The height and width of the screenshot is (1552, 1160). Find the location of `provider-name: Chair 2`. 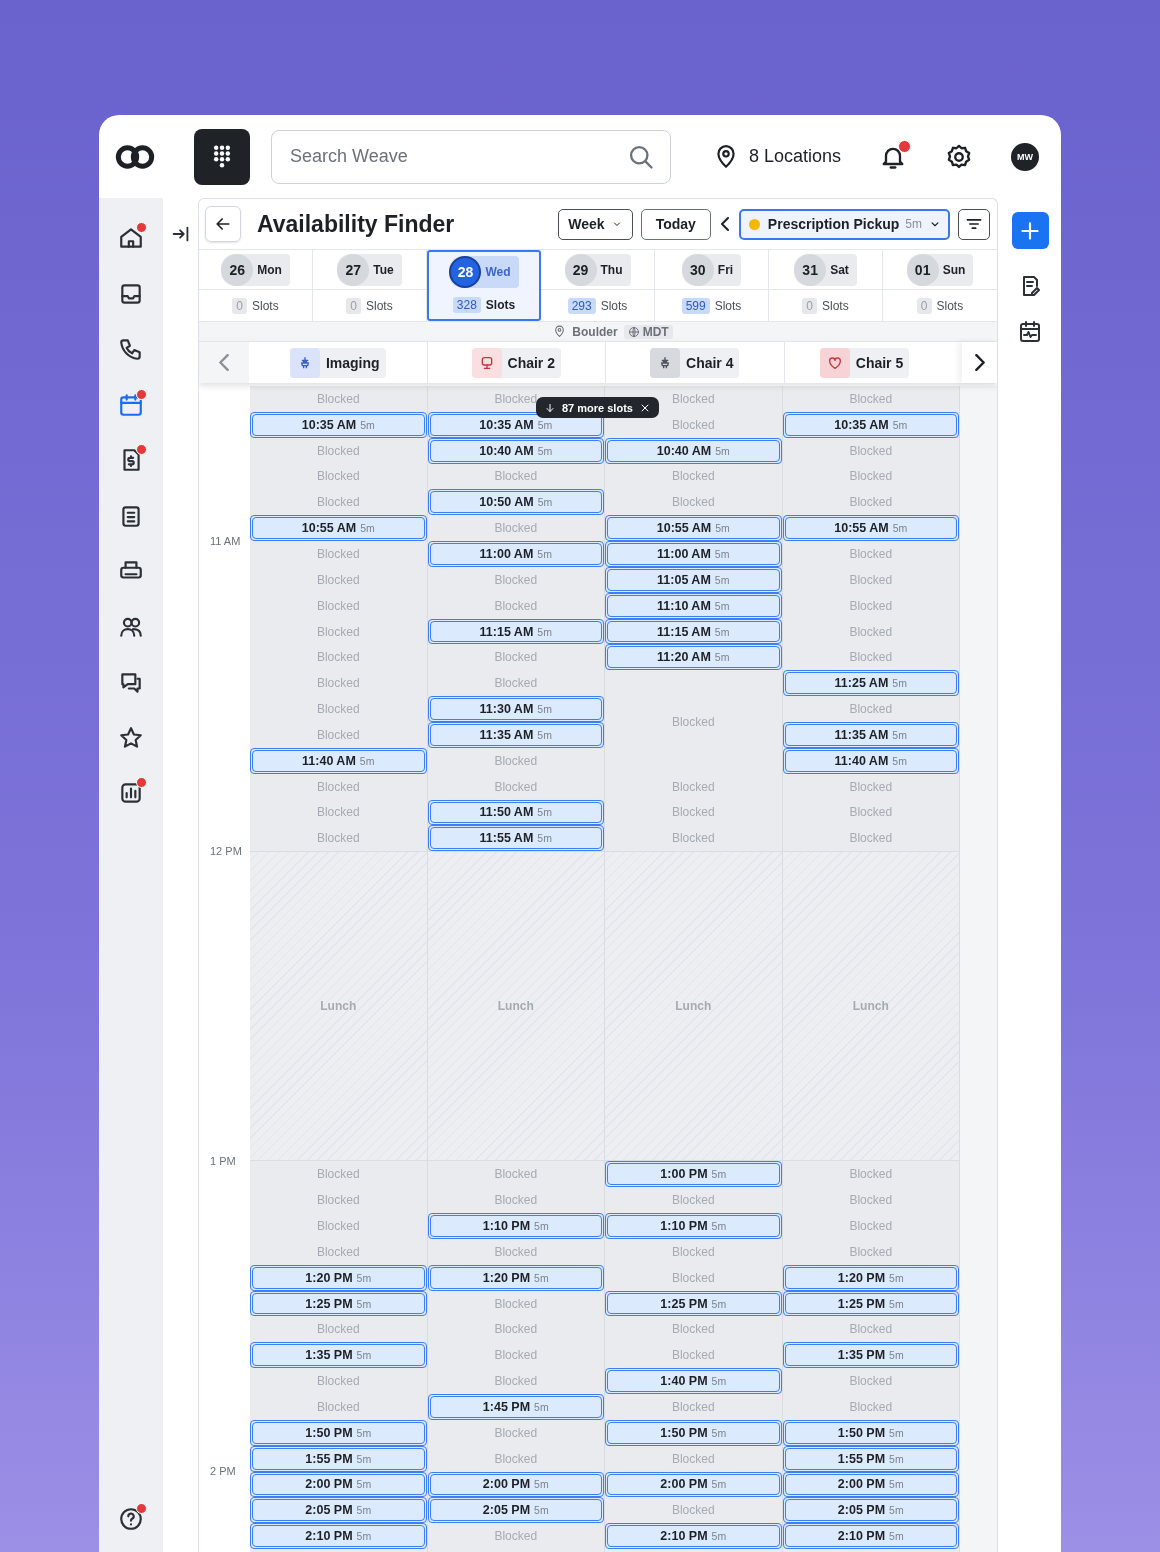

provider-name: Chair 2 is located at coordinates (531, 362).